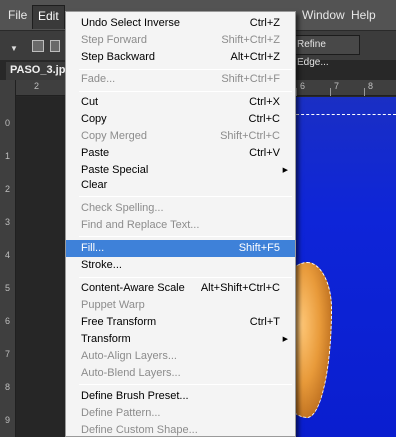 The image size is (396, 437). I want to click on menu-item-undo-select-inverse: Undo Select Inverse Ctrl+Z, so click(180, 23).